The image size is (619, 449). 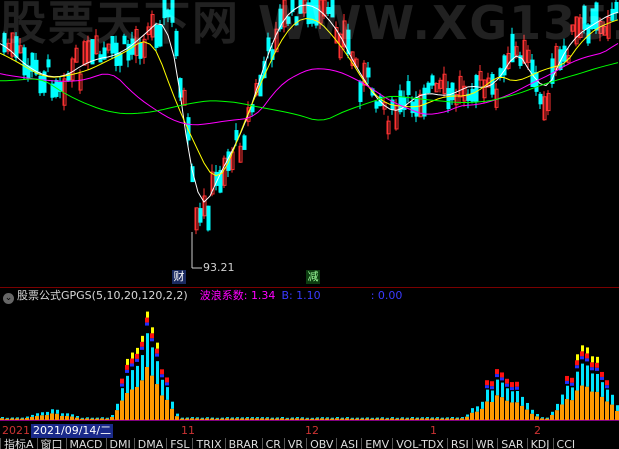 I want to click on tab-11: ASI, so click(x=348, y=443).